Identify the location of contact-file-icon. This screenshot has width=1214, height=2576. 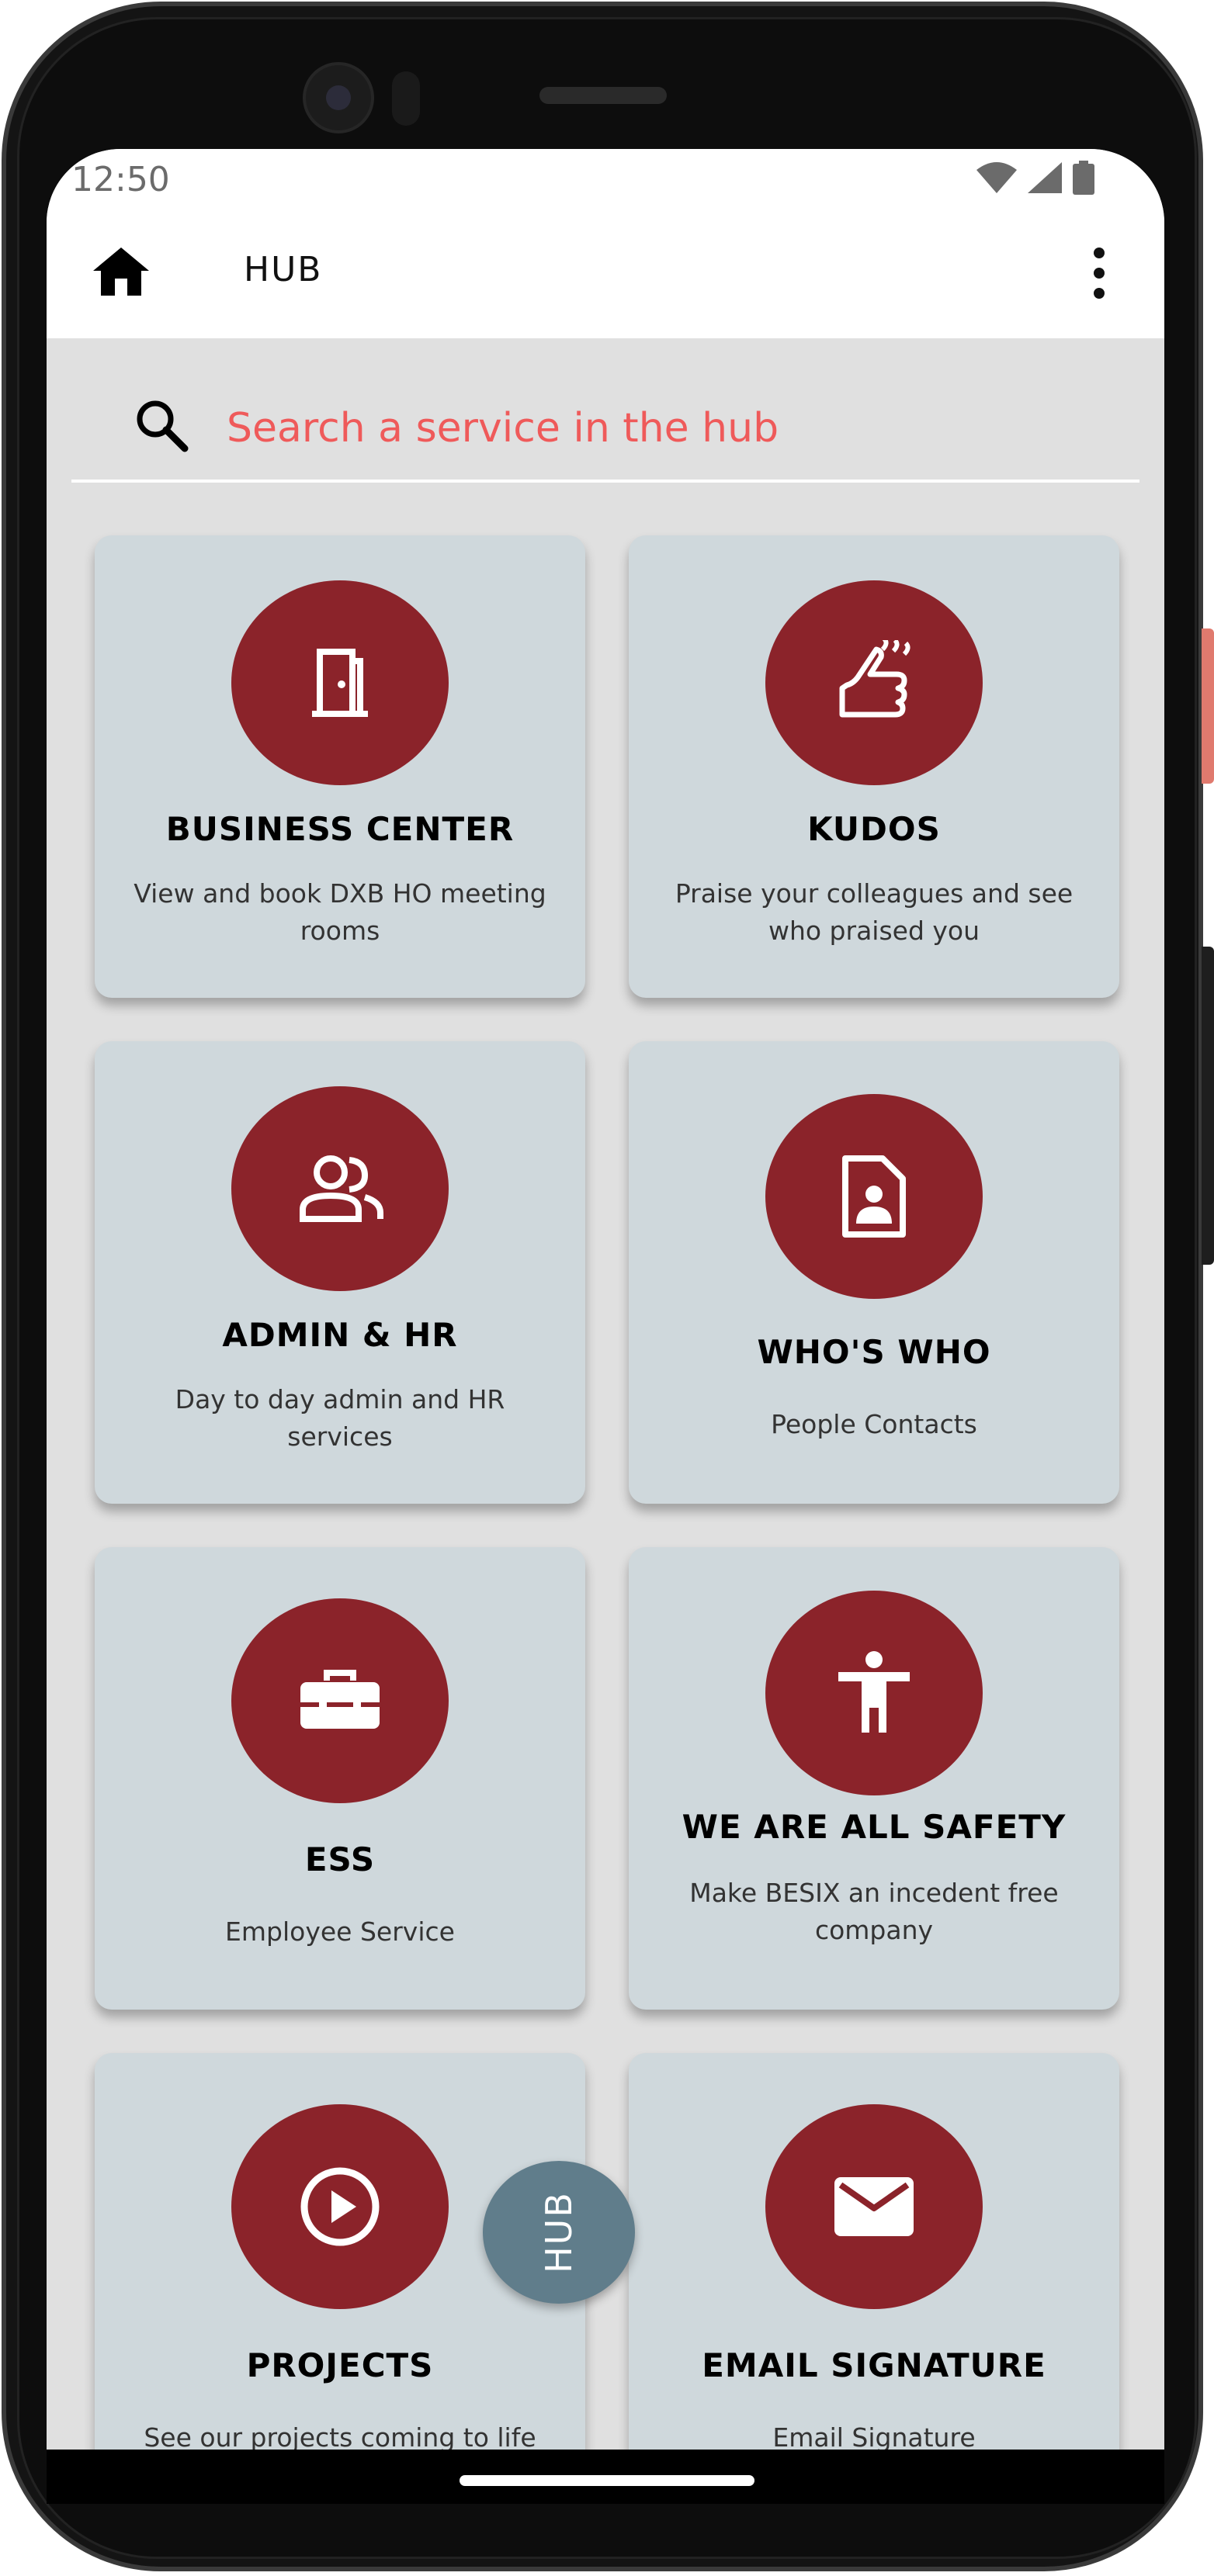
(874, 1196).